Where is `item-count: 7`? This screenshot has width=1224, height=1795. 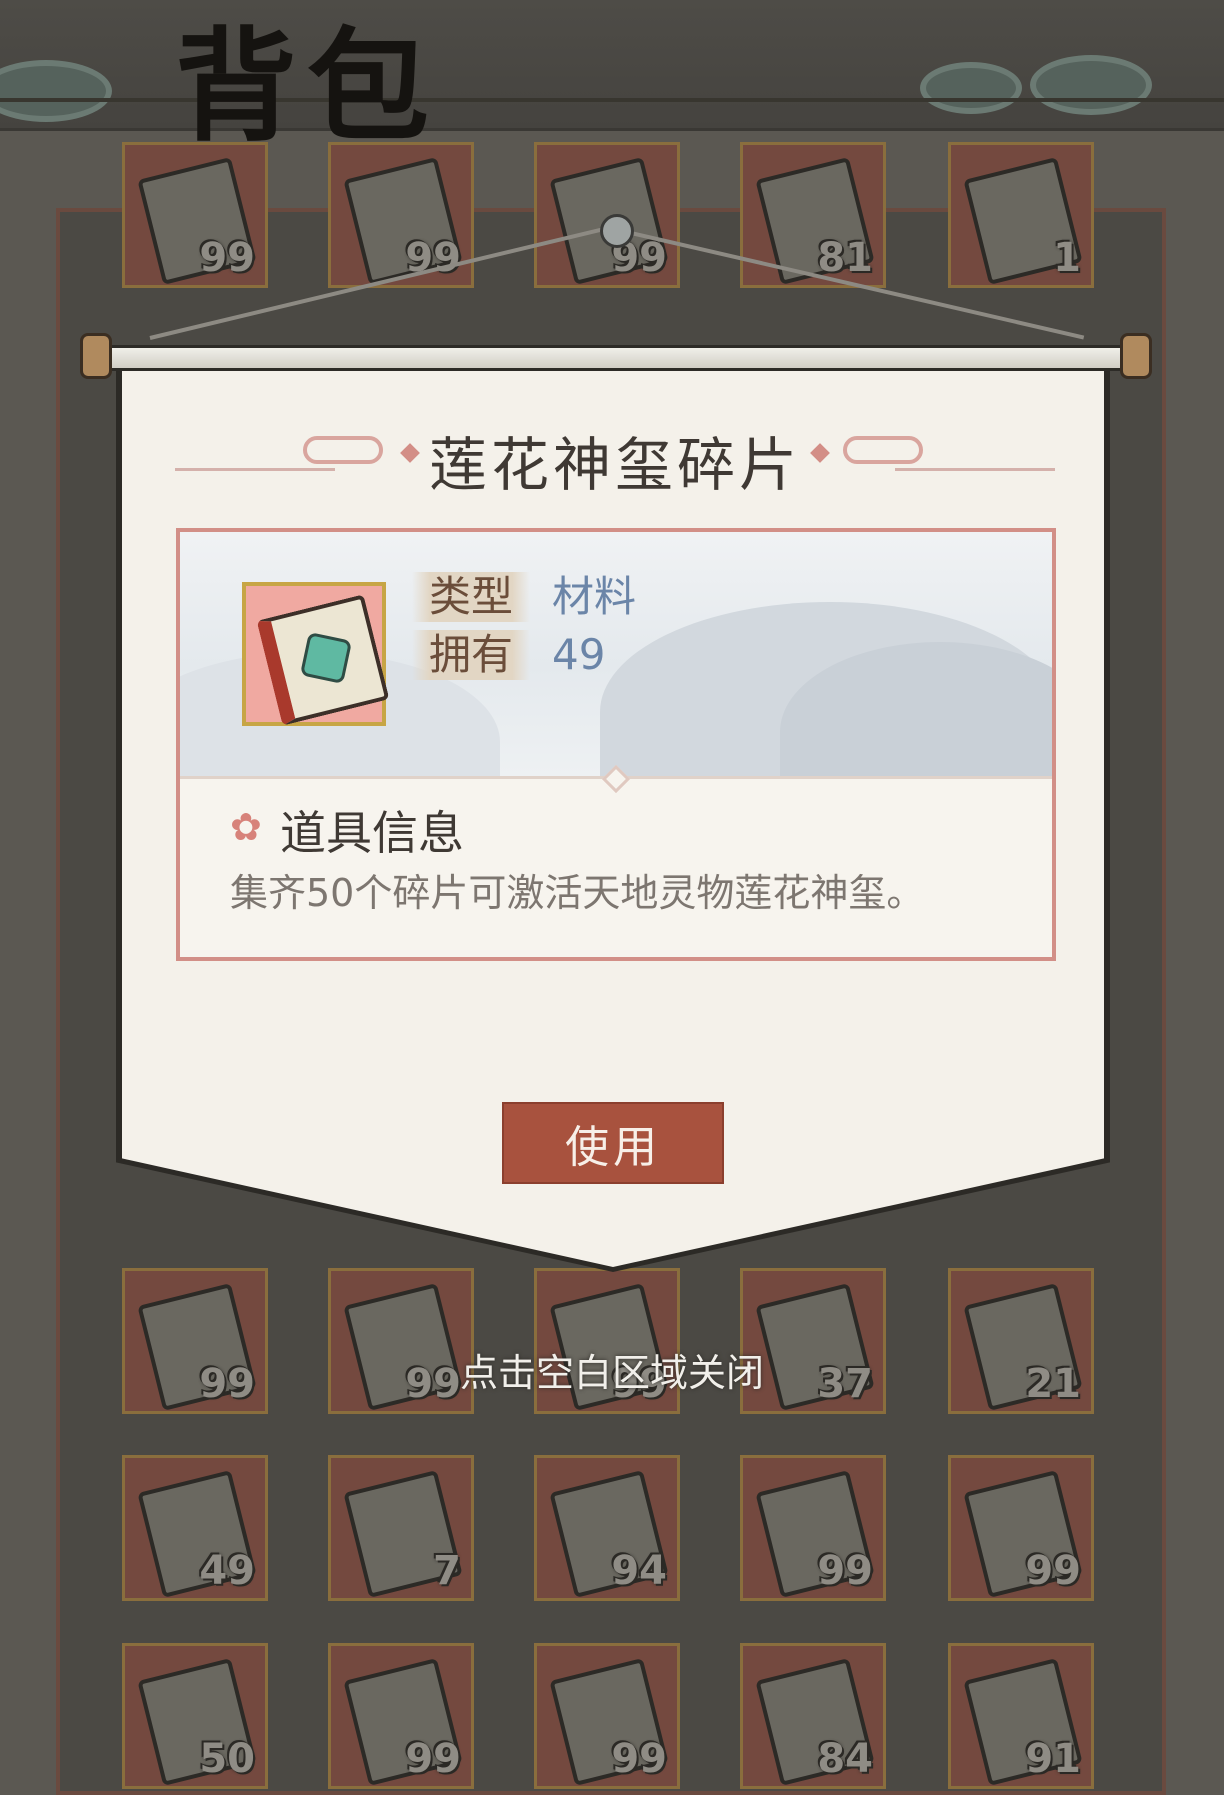 item-count: 7 is located at coordinates (447, 1571).